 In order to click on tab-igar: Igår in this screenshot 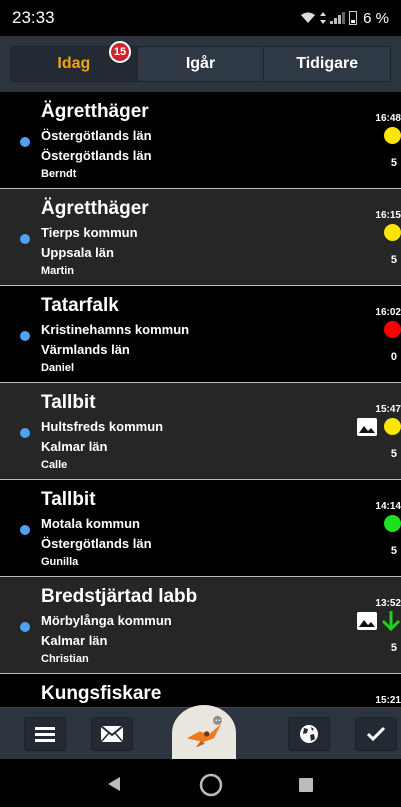, I will do `click(201, 64)`.